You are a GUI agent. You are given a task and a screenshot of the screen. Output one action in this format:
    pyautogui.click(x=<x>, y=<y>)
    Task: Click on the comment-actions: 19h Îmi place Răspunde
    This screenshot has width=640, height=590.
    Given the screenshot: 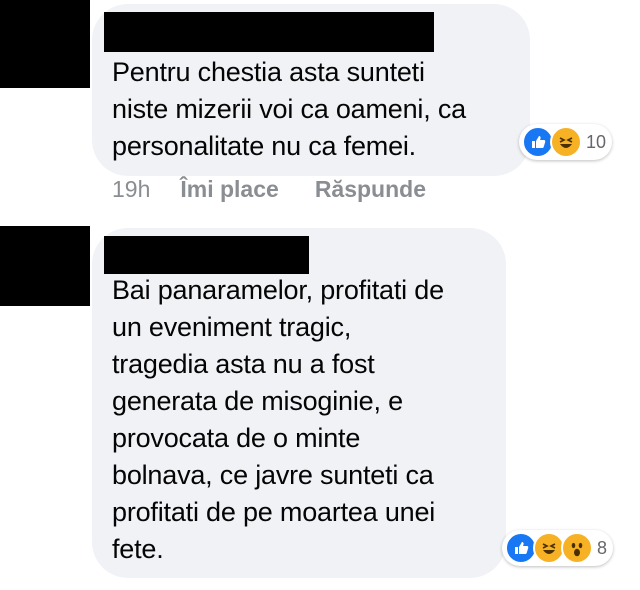 What is the action you would take?
    pyautogui.click(x=269, y=189)
    